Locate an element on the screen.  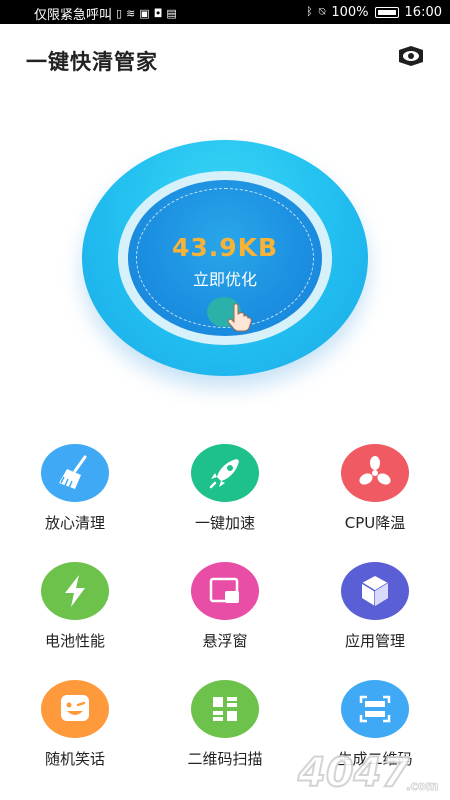
lightning-icon is located at coordinates (75, 591).